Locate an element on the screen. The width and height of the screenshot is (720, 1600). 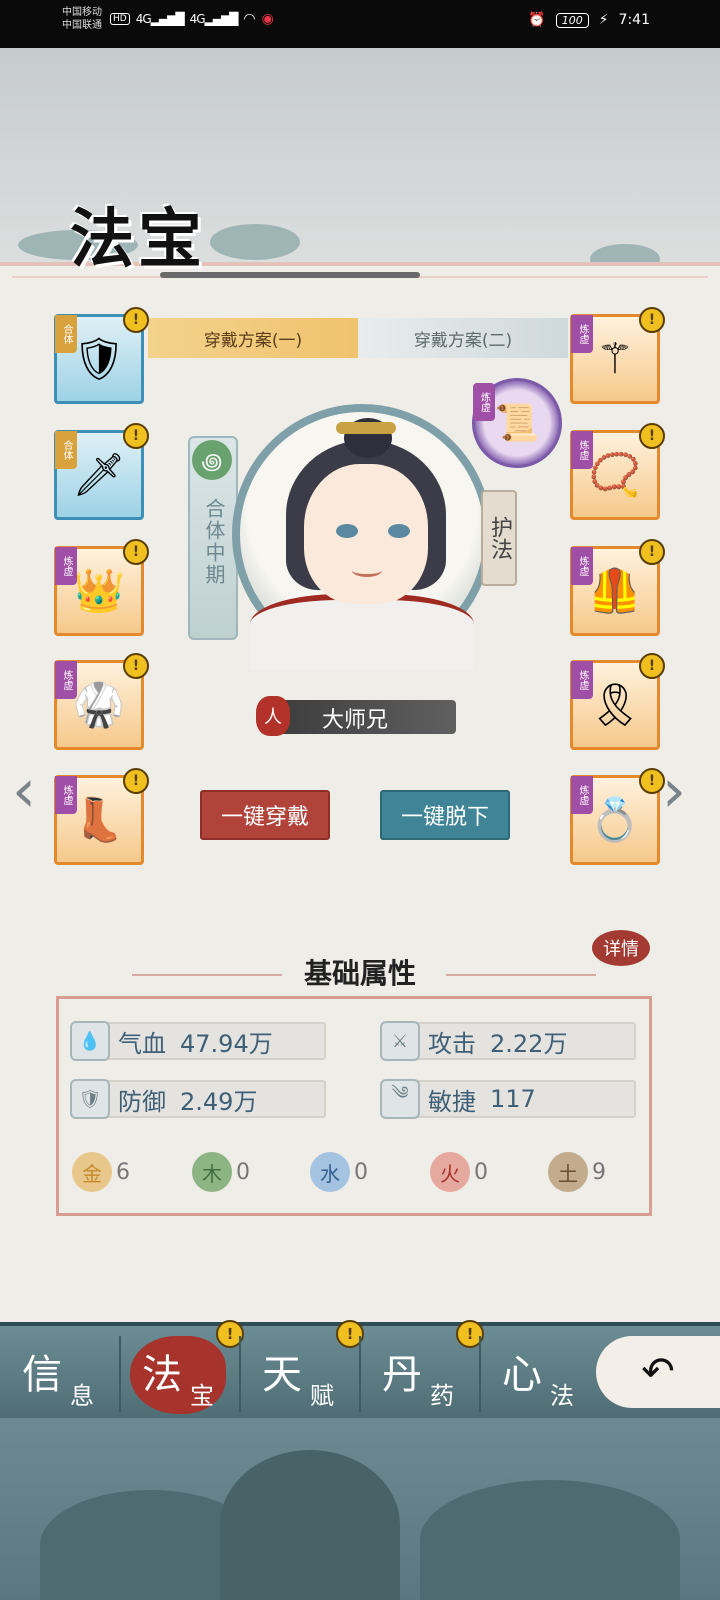
element-stat: 水0 is located at coordinates (339, 1172).